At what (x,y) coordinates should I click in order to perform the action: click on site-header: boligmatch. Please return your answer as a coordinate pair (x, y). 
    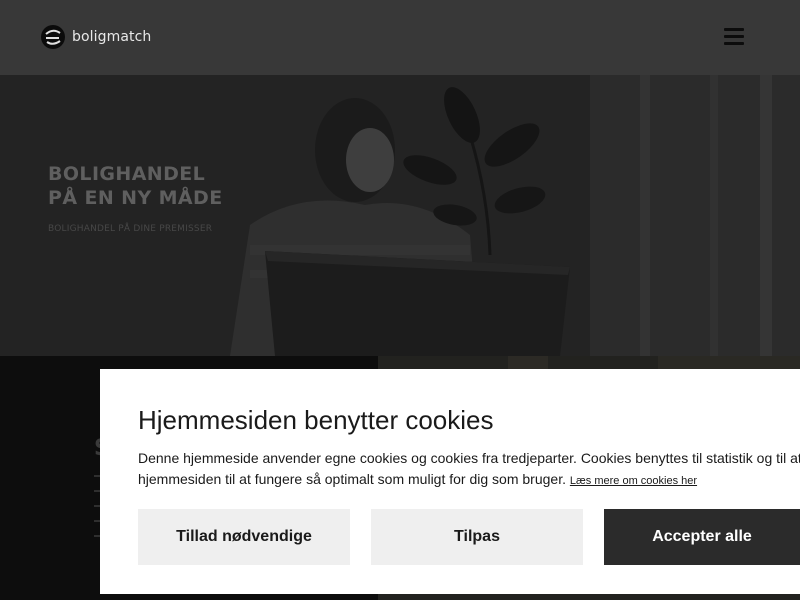
    Looking at the image, I should click on (400, 37).